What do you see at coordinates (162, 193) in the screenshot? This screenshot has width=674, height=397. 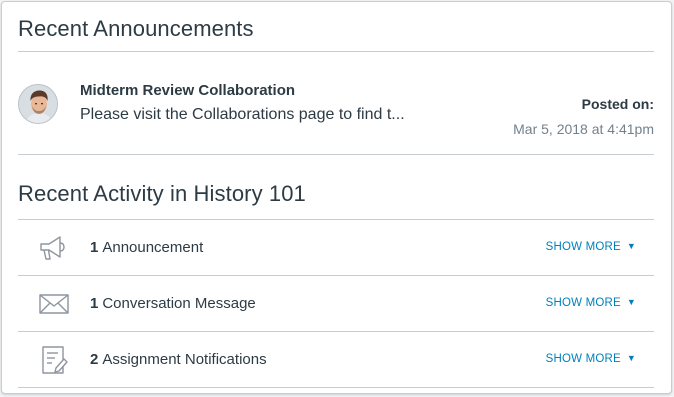 I see `recent-activity-heading: Recent Activity in History 101` at bounding box center [162, 193].